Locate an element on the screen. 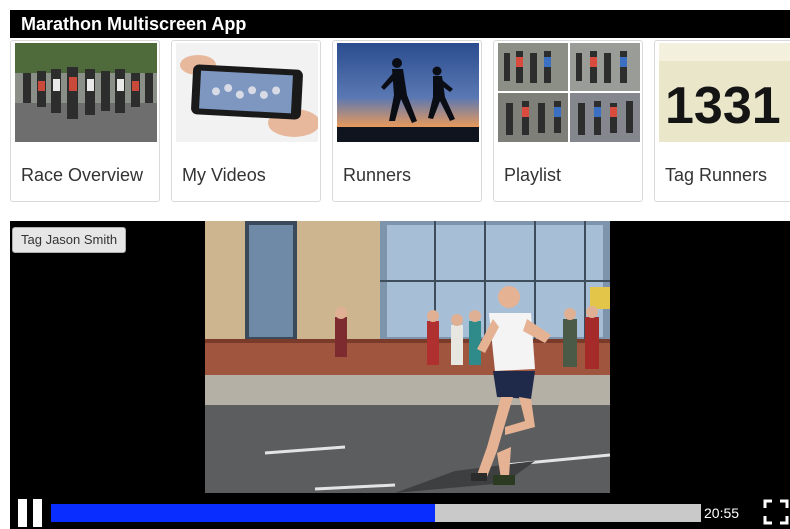  tile-tag-runners: 1331 Tag Runners is located at coordinates (722, 121).